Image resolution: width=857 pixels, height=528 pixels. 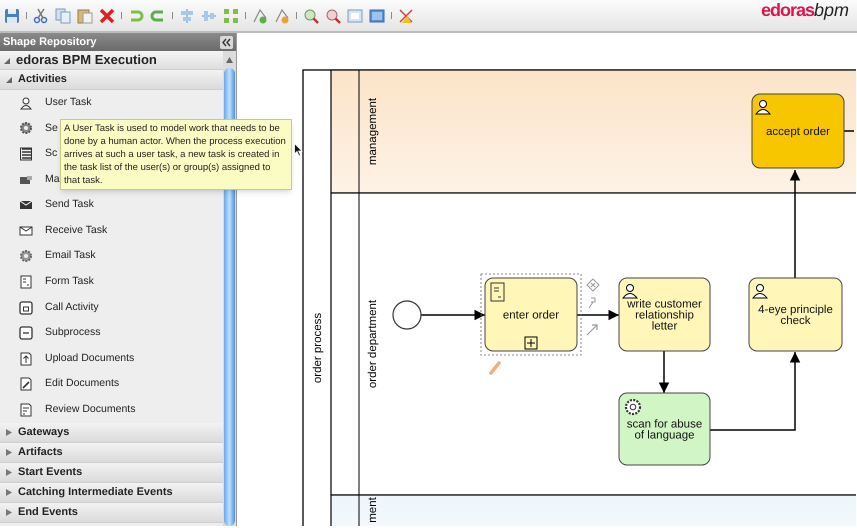 What do you see at coordinates (592, 330) in the screenshot?
I see `connector-arrow-icon` at bounding box center [592, 330].